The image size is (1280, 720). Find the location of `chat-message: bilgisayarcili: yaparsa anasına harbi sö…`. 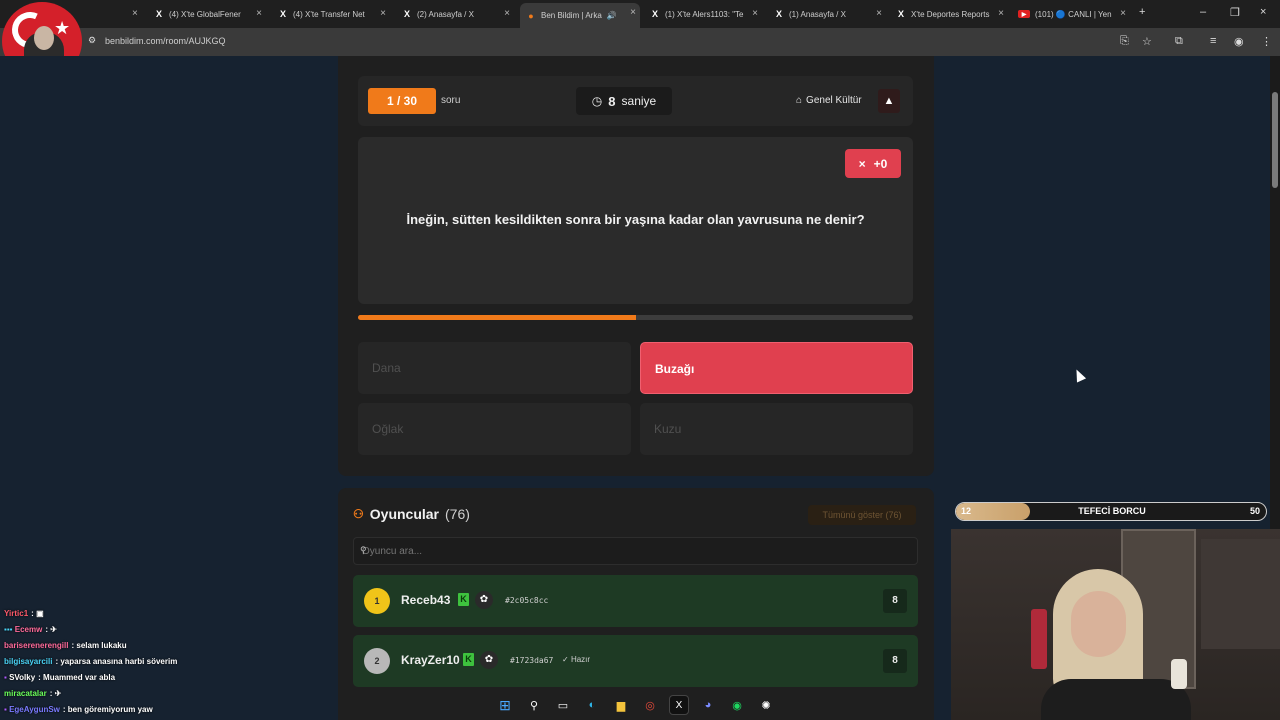

chat-message: bilgisayarcili: yaparsa anasına harbi sö… is located at coordinates (91, 661).